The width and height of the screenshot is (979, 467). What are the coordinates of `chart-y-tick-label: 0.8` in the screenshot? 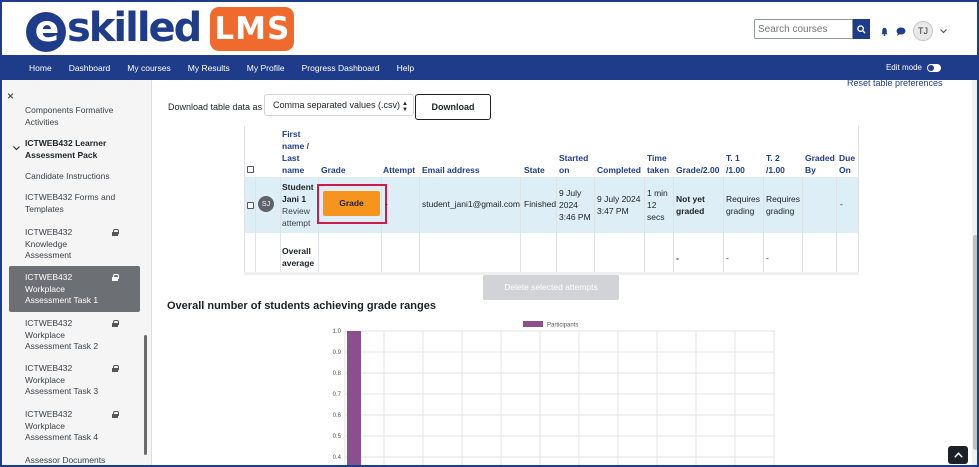 It's located at (337, 374).